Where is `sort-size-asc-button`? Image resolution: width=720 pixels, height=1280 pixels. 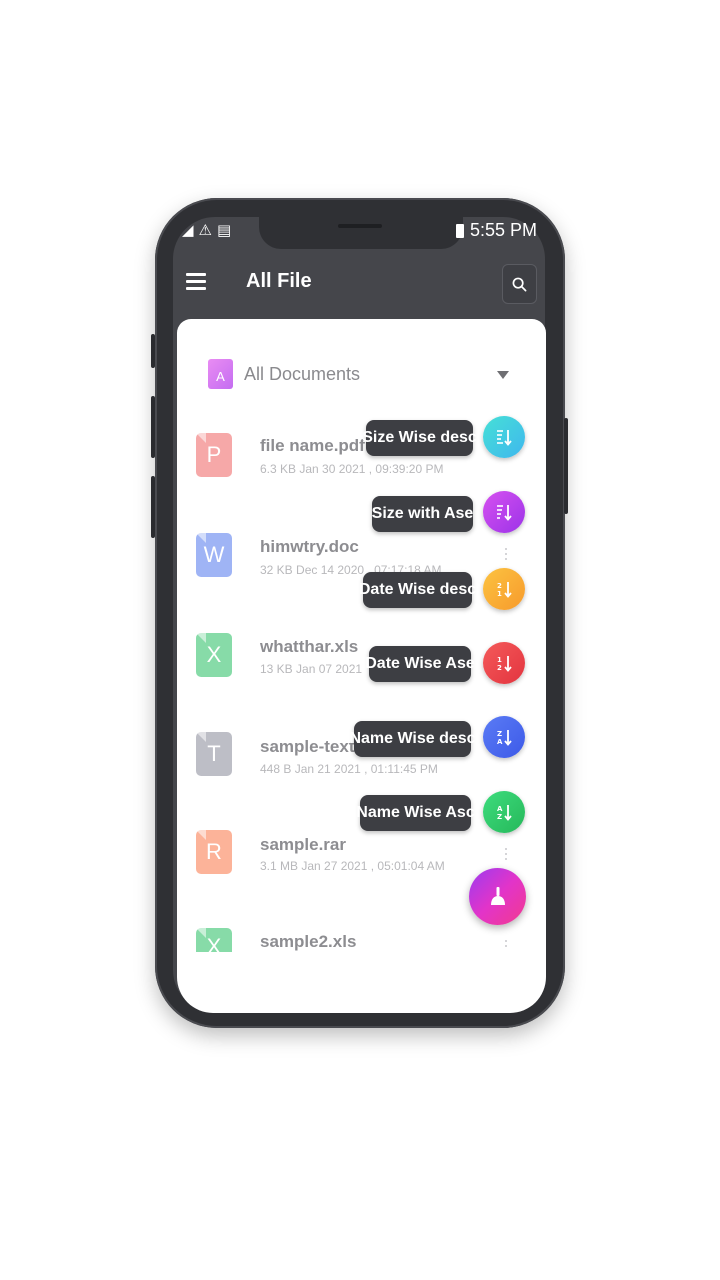
sort-size-asc-button is located at coordinates (504, 512).